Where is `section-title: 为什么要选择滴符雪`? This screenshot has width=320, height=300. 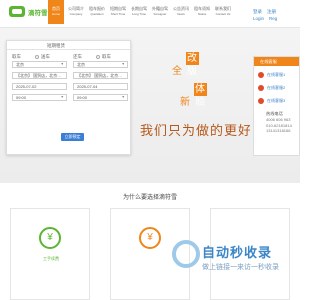 section-title: 为什么要选择滴符雪 is located at coordinates (149, 198).